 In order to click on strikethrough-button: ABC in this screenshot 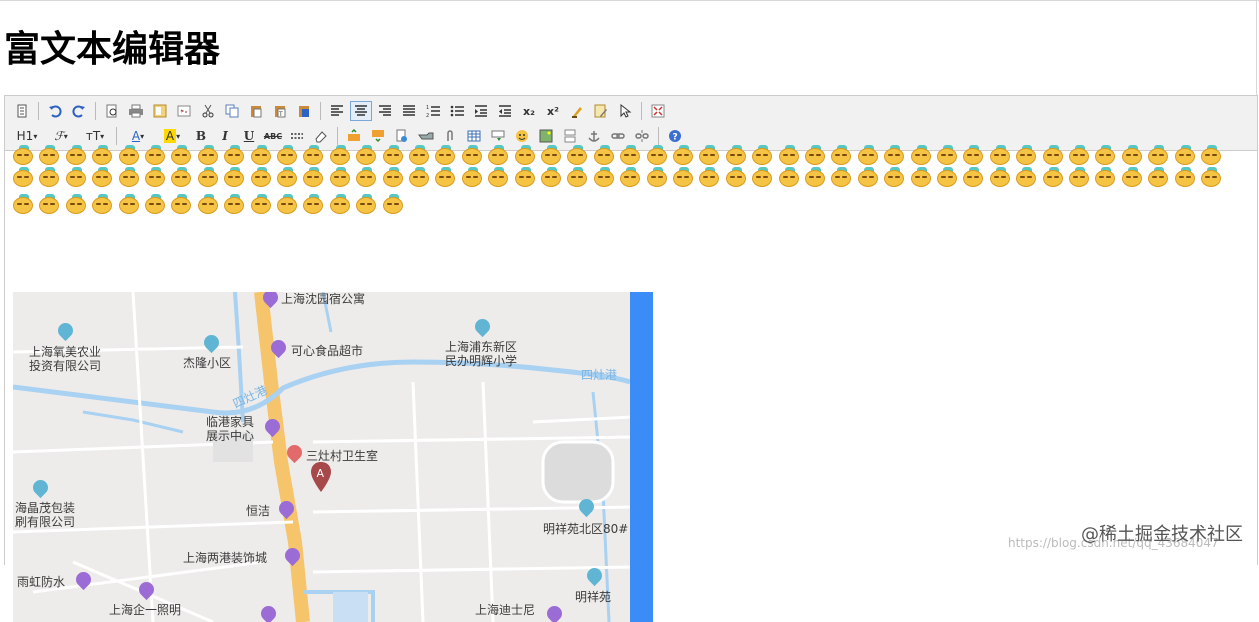, I will do `click(273, 136)`.